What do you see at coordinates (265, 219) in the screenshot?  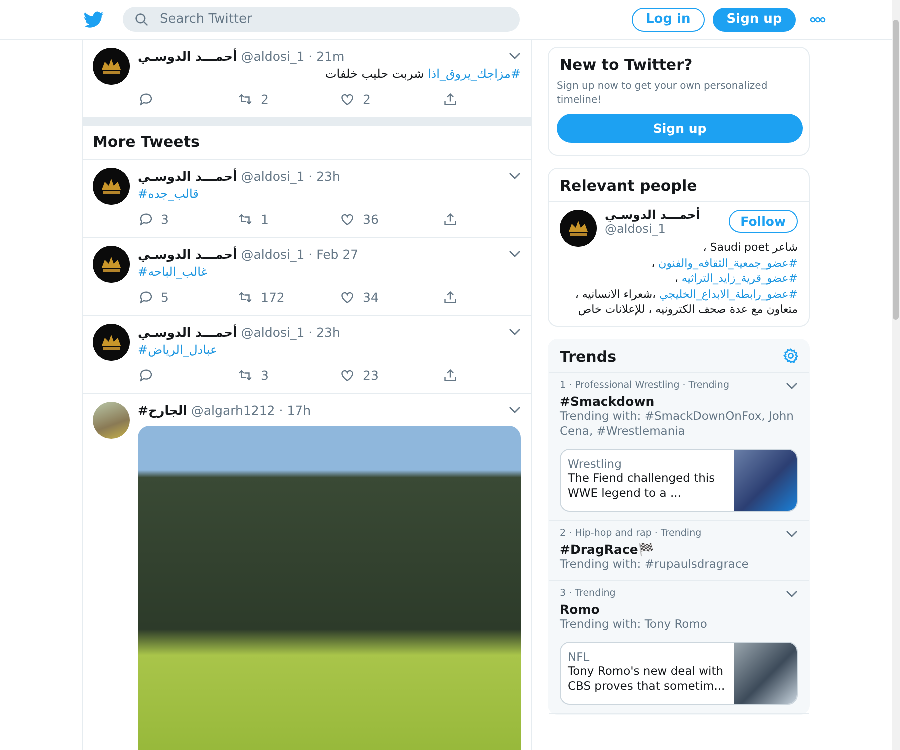 I see `retweet-count: 1` at bounding box center [265, 219].